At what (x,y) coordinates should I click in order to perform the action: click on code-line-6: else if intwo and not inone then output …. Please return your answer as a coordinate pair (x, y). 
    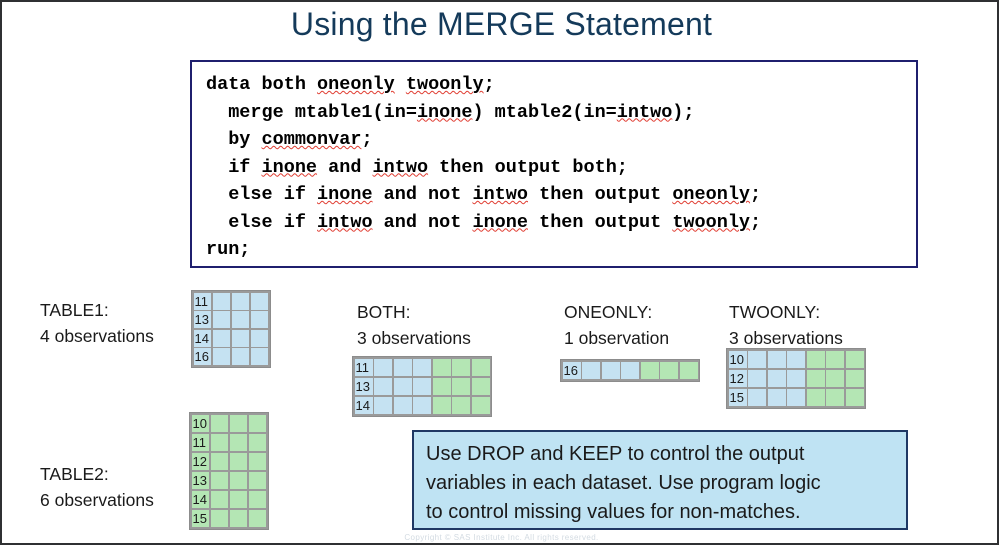
    Looking at the image, I should click on (561, 223).